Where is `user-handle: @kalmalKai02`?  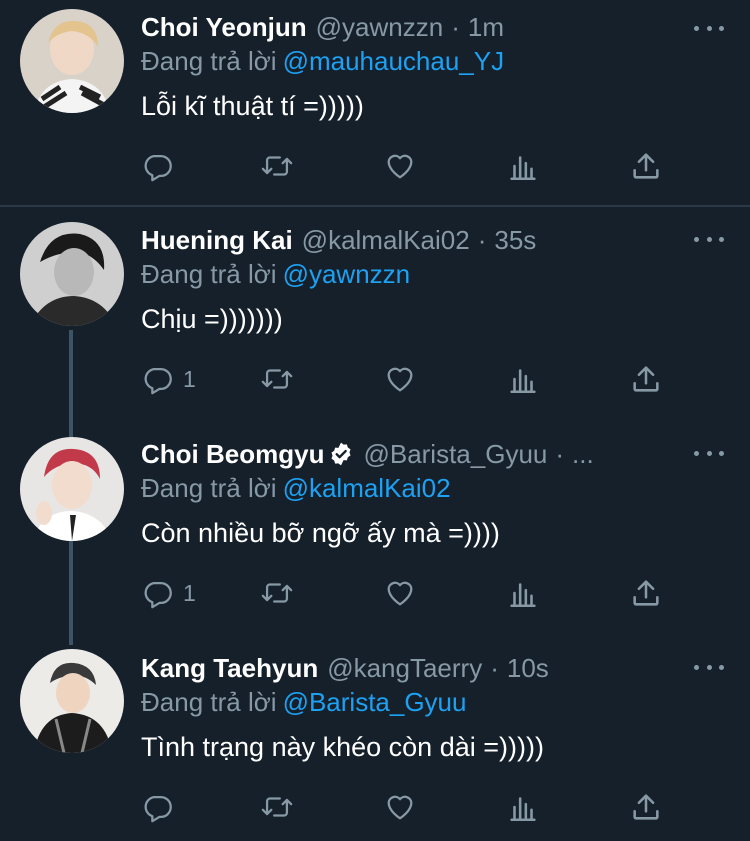 user-handle: @kalmalKai02 is located at coordinates (386, 240).